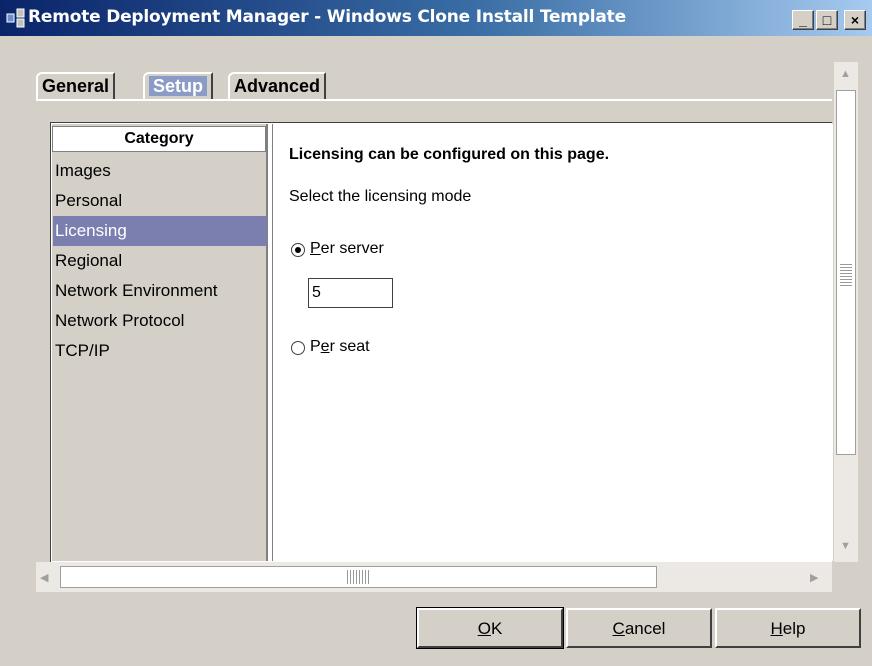 The image size is (872, 666). Describe the element at coordinates (160, 201) in the screenshot. I see `category-item-personal: Personal` at that location.